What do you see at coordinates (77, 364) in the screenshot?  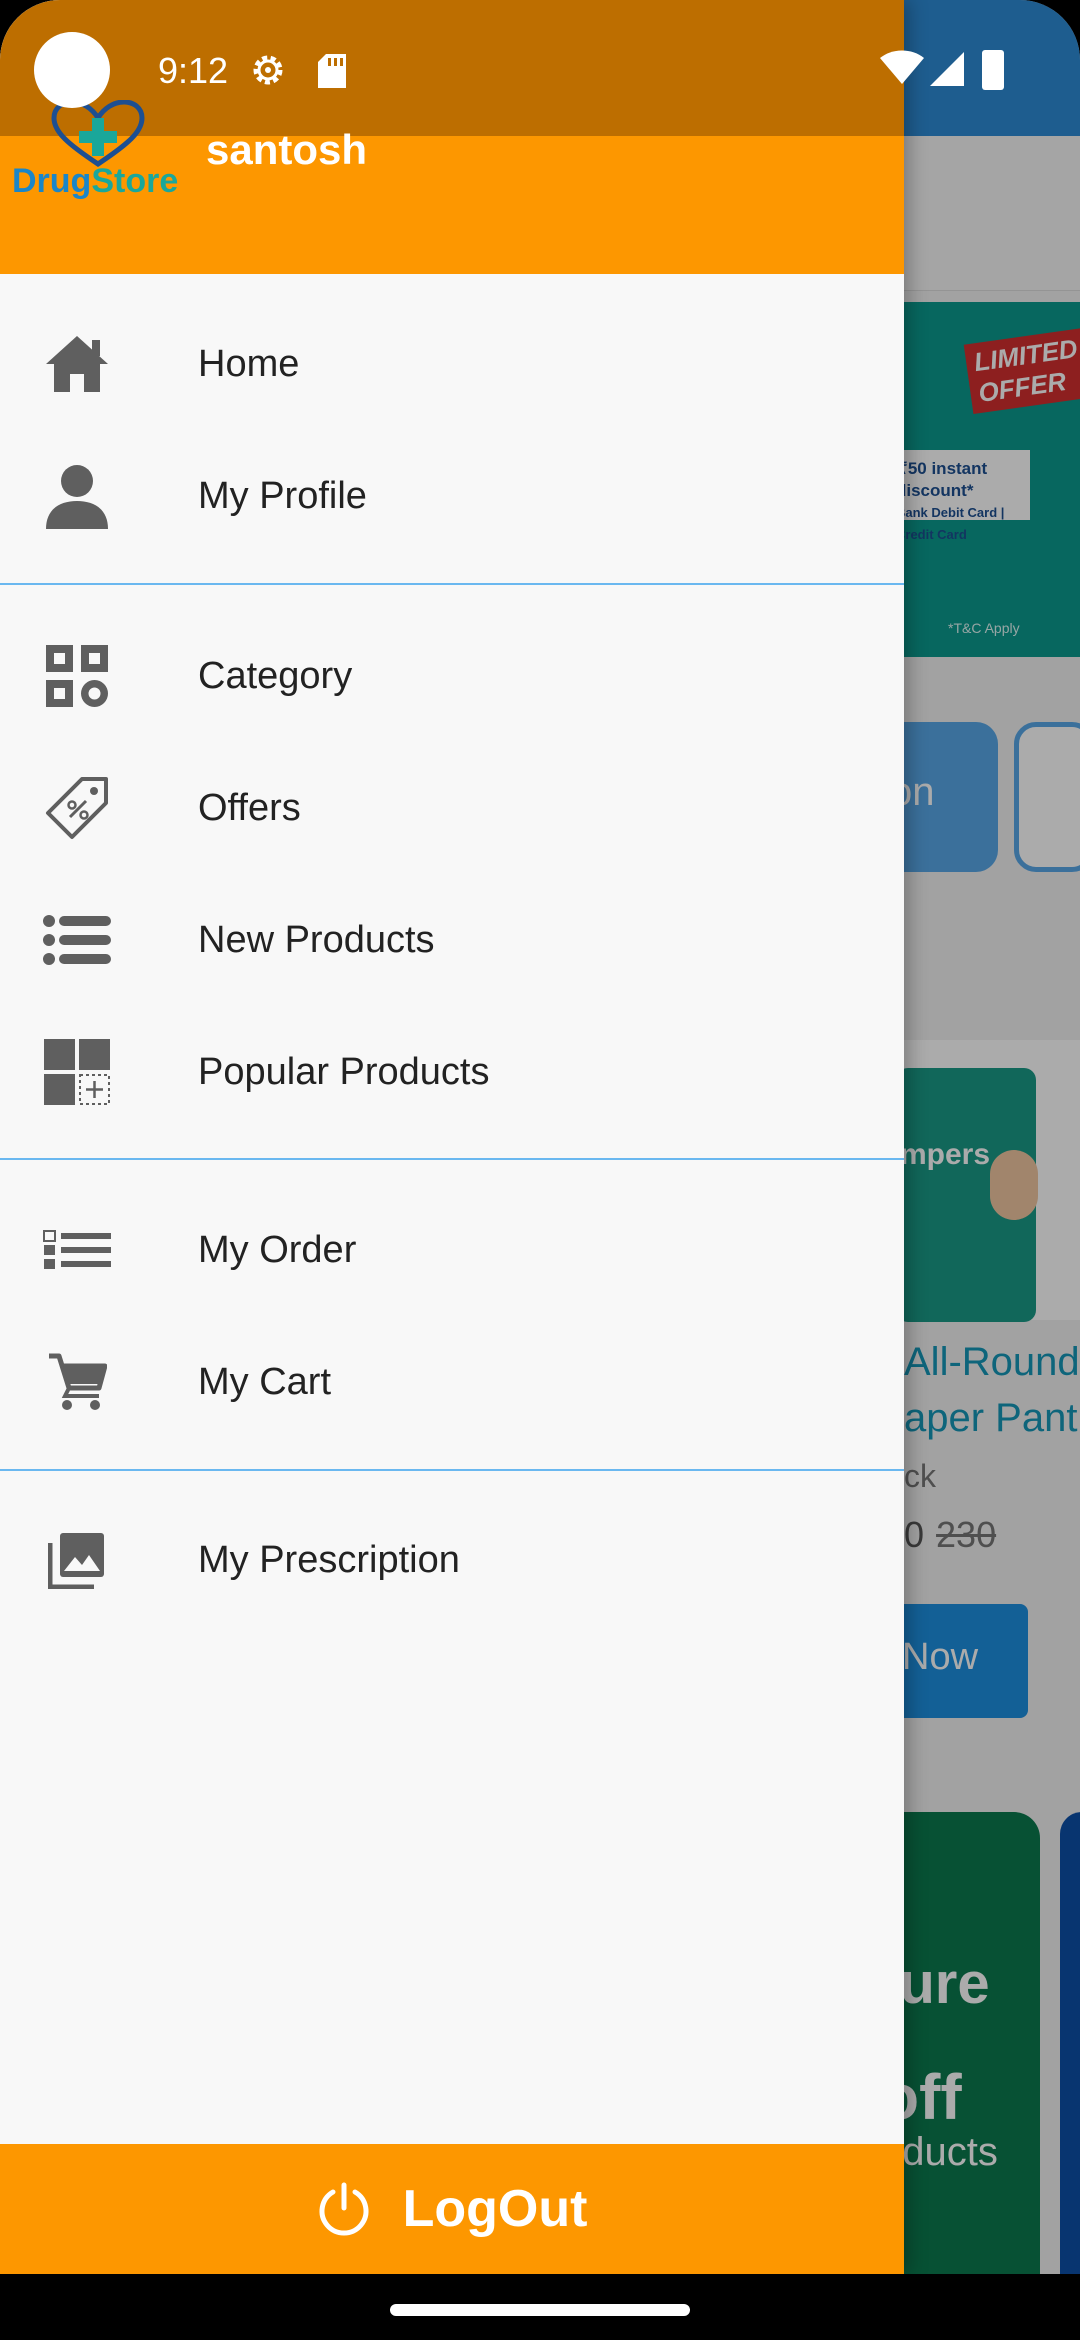 I see `home-icon` at bounding box center [77, 364].